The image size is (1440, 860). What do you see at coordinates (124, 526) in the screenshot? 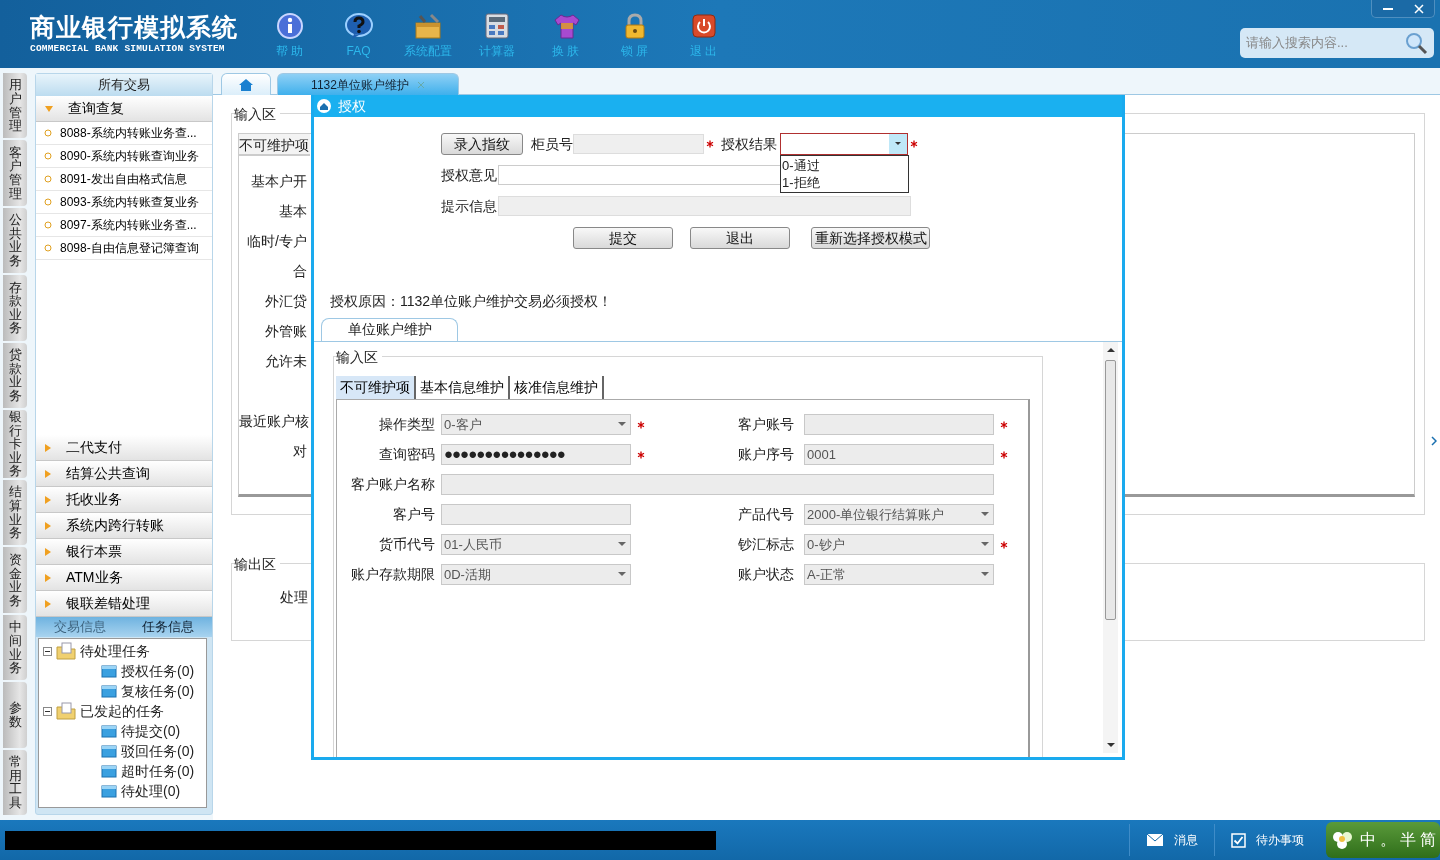
I see `menu-group: 系统内跨行转账` at bounding box center [124, 526].